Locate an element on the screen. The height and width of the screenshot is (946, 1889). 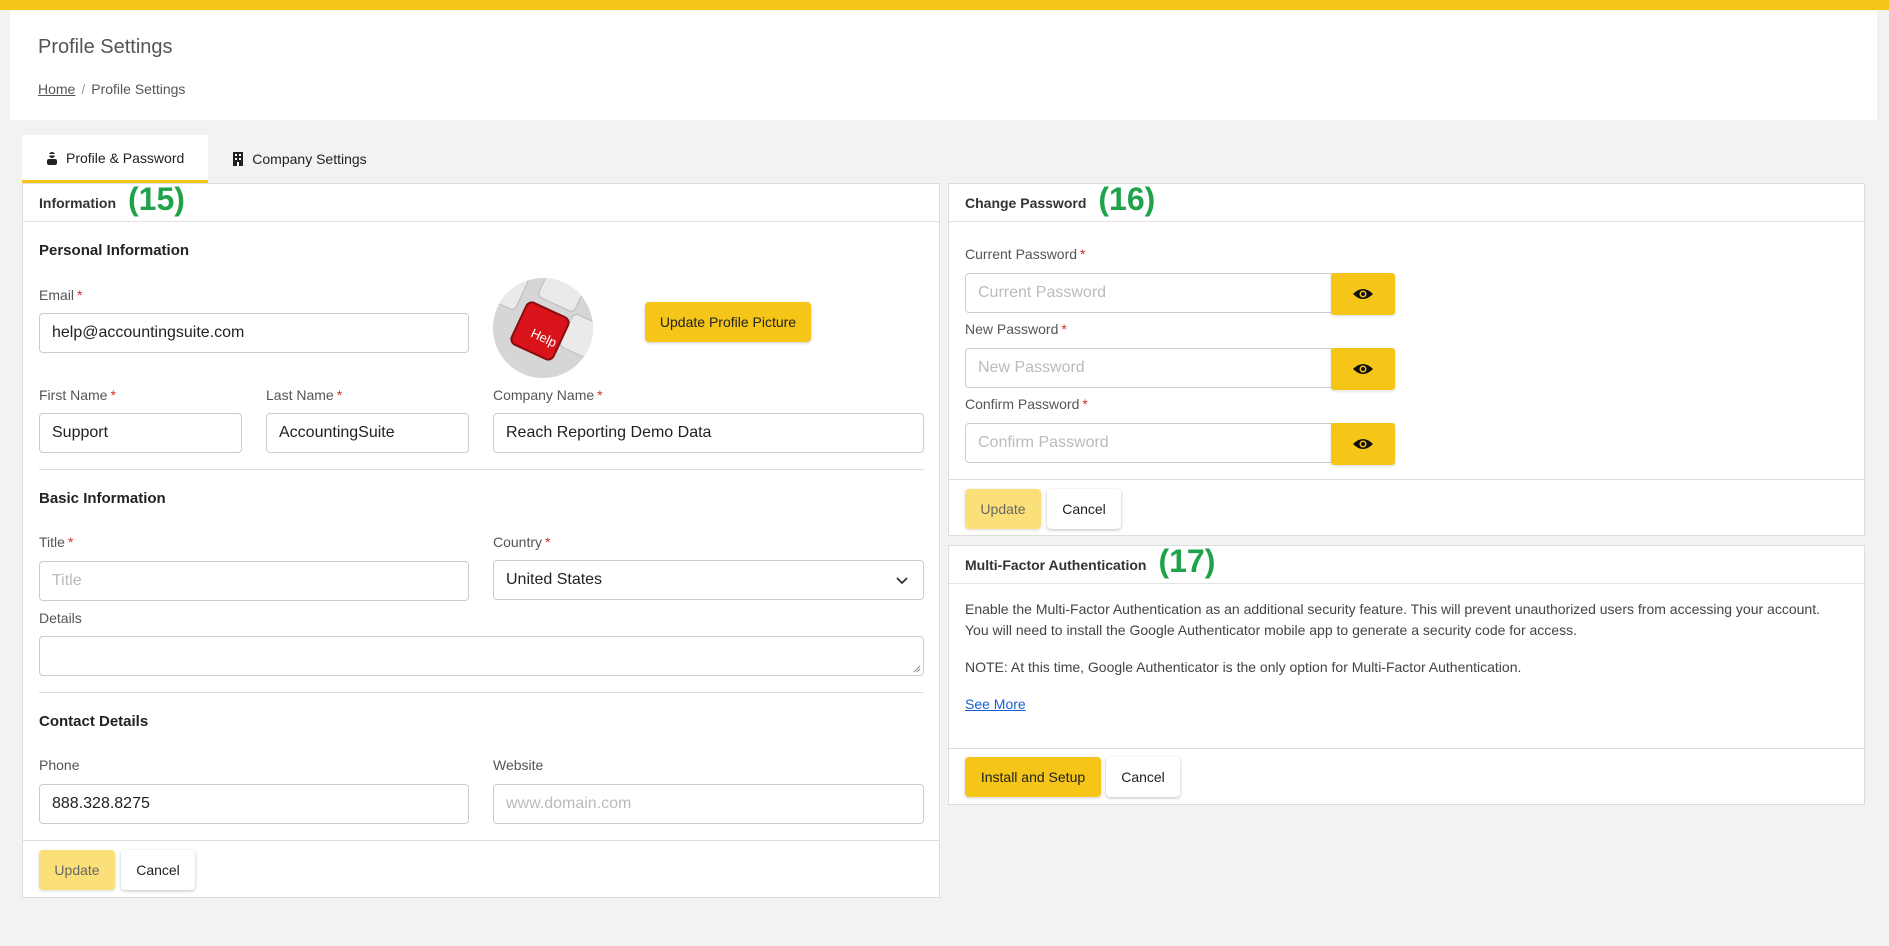
company-name-field: Reach Reporting Demo Data is located at coordinates (708, 433).